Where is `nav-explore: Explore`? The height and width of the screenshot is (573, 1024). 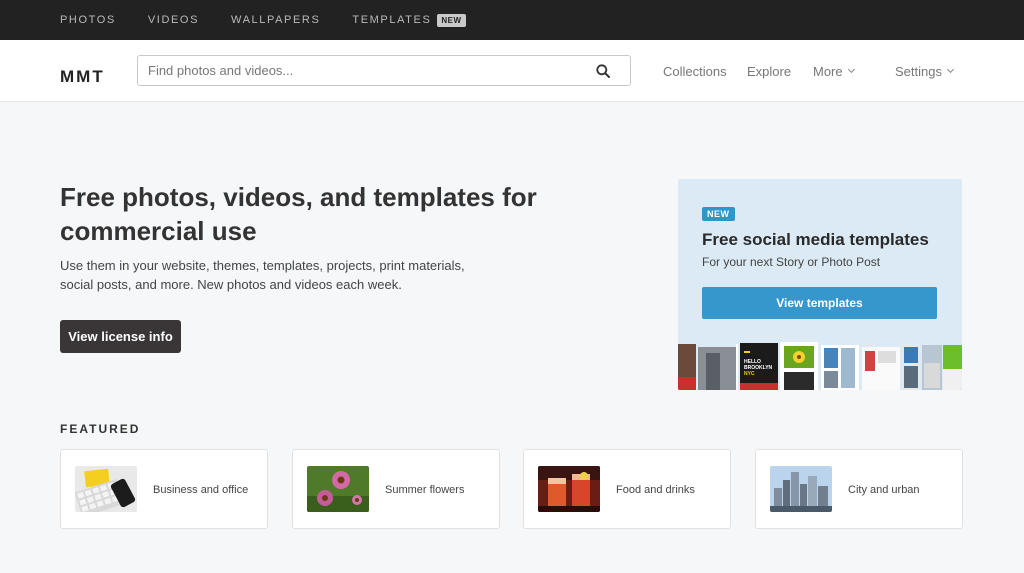 nav-explore: Explore is located at coordinates (769, 71).